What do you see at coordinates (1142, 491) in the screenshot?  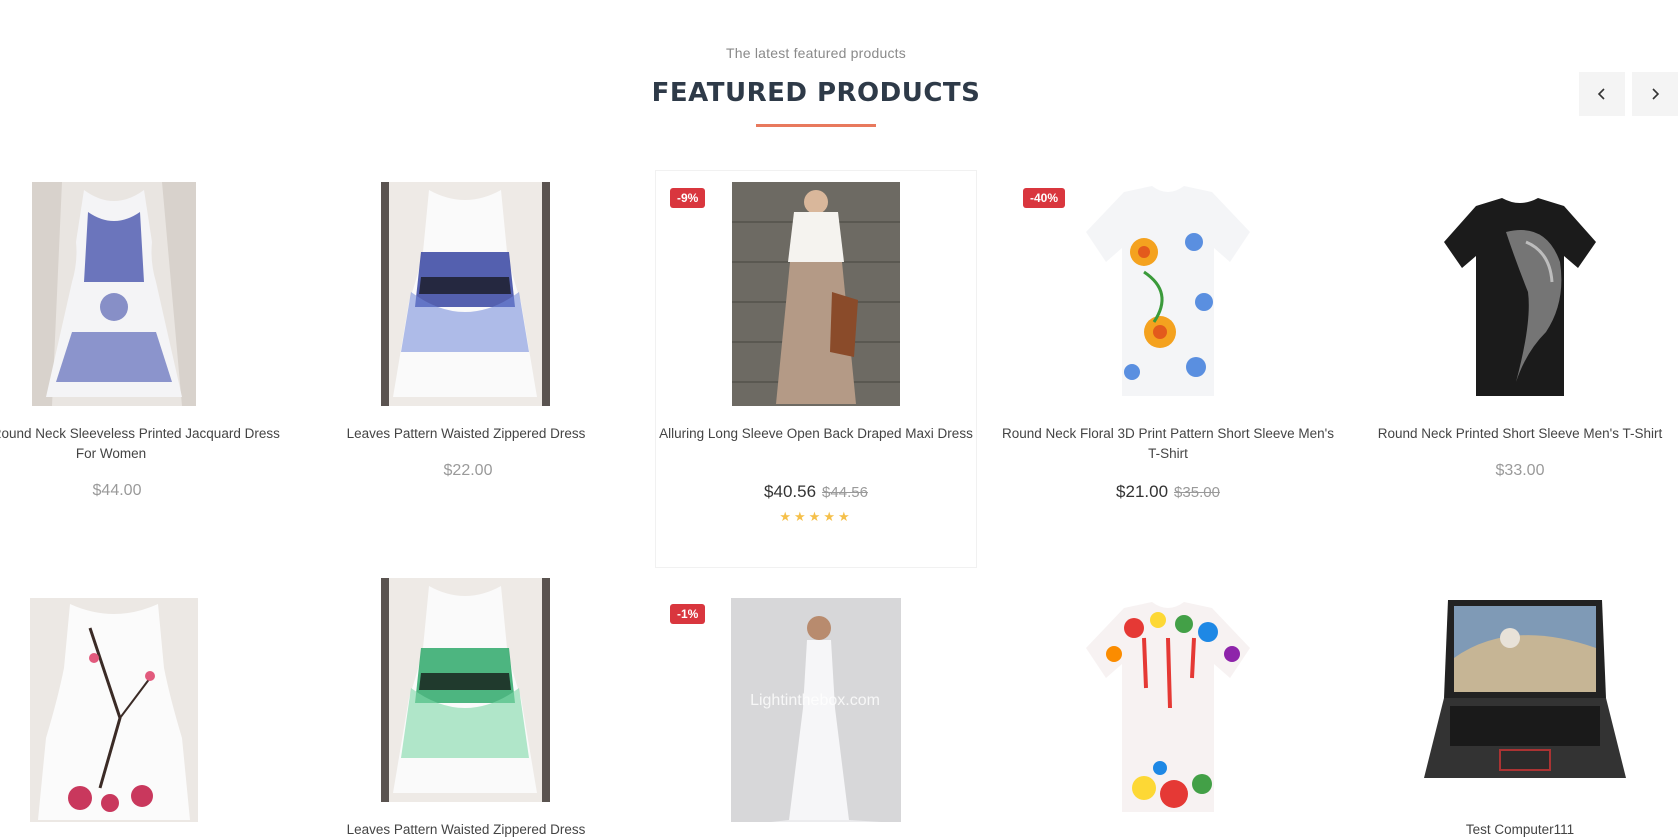 I see `sale-price: $21.00` at bounding box center [1142, 491].